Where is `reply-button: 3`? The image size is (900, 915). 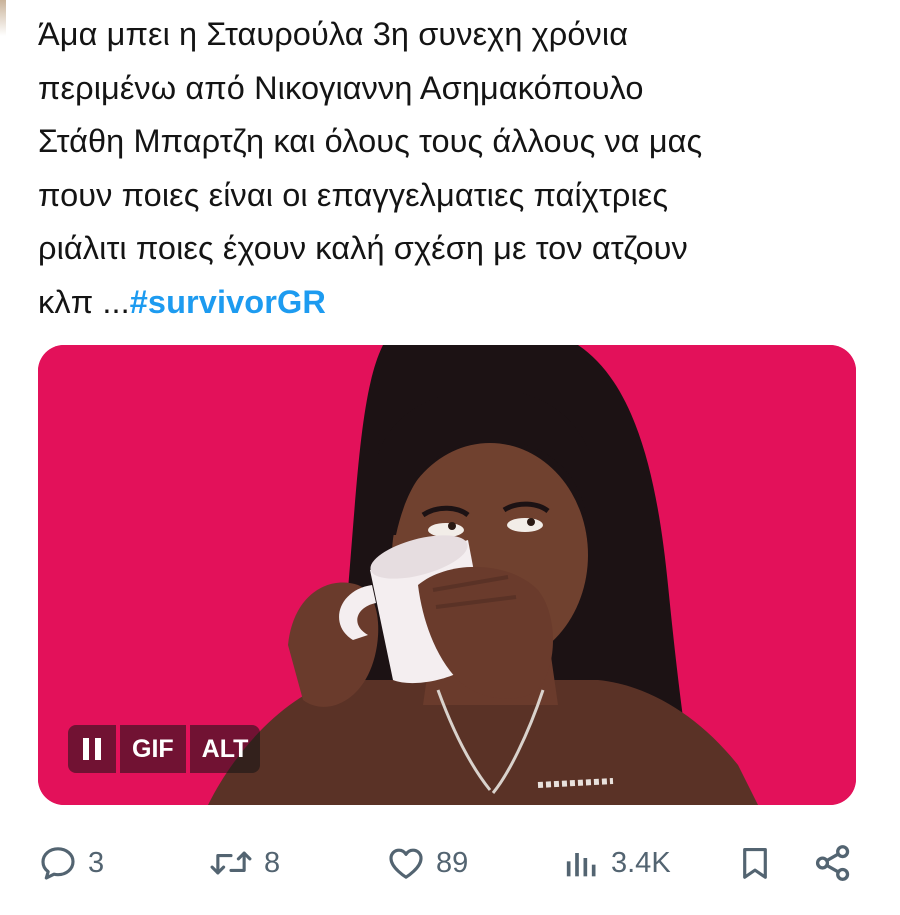 reply-button: 3 is located at coordinates (71, 863).